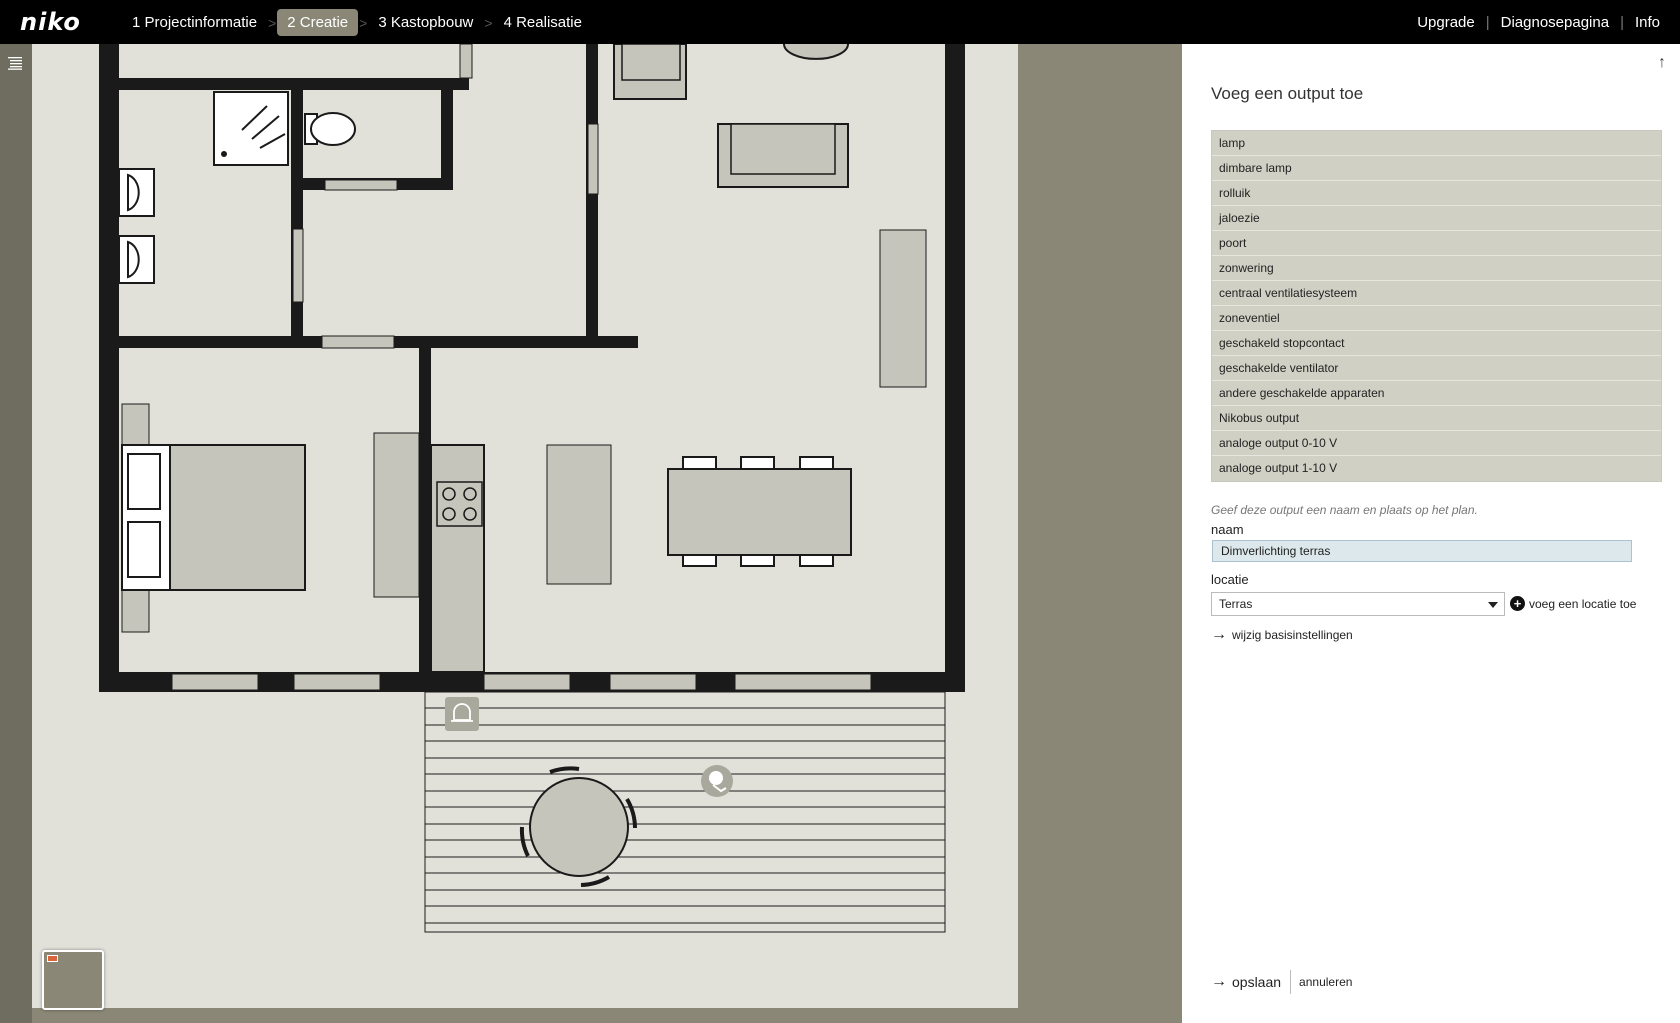 Image resolution: width=1680 pixels, height=1023 pixels. What do you see at coordinates (1436, 193) in the screenshot?
I see `list-item: rolluik` at bounding box center [1436, 193].